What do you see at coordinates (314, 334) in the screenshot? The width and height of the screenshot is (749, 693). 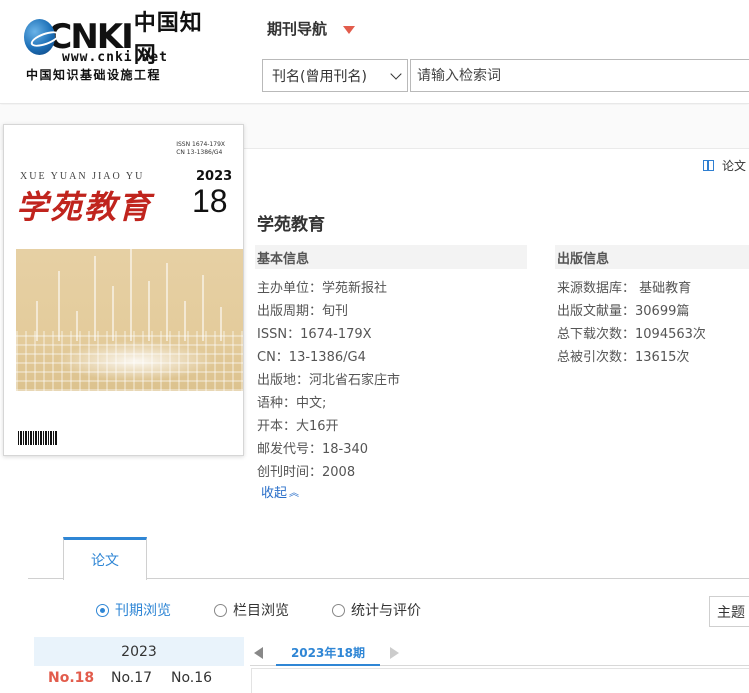 I see `info-issn: ISSN：1674-179X` at bounding box center [314, 334].